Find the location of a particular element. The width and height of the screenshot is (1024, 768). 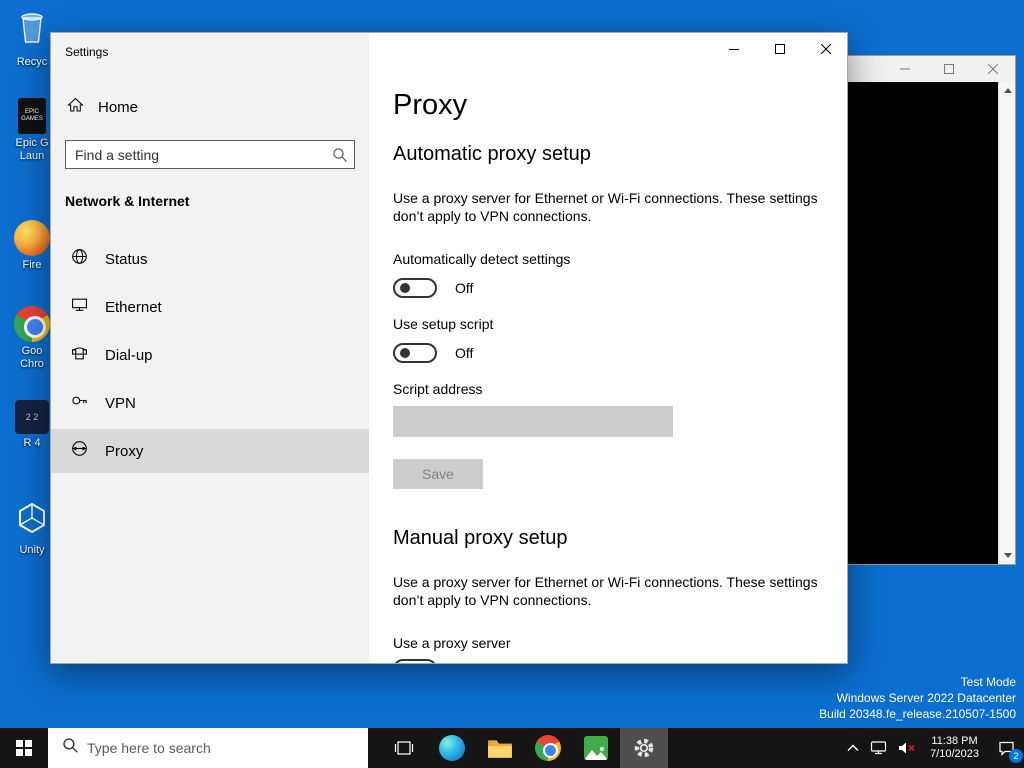

tray-show-hidden-icons-button is located at coordinates (853, 748).